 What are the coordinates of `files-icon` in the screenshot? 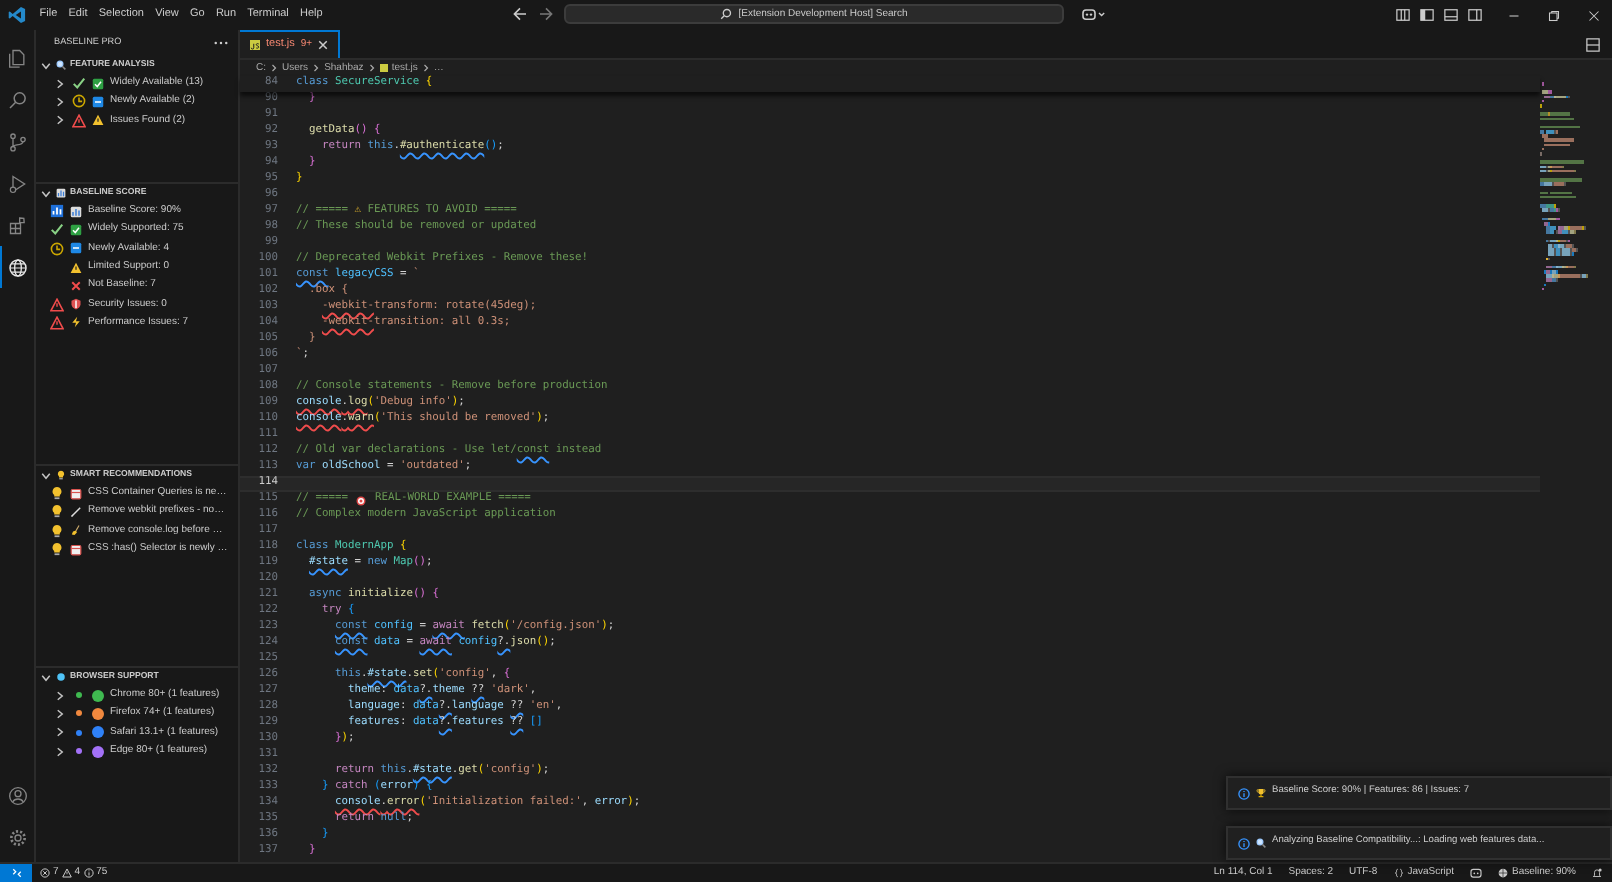 It's located at (17, 57).